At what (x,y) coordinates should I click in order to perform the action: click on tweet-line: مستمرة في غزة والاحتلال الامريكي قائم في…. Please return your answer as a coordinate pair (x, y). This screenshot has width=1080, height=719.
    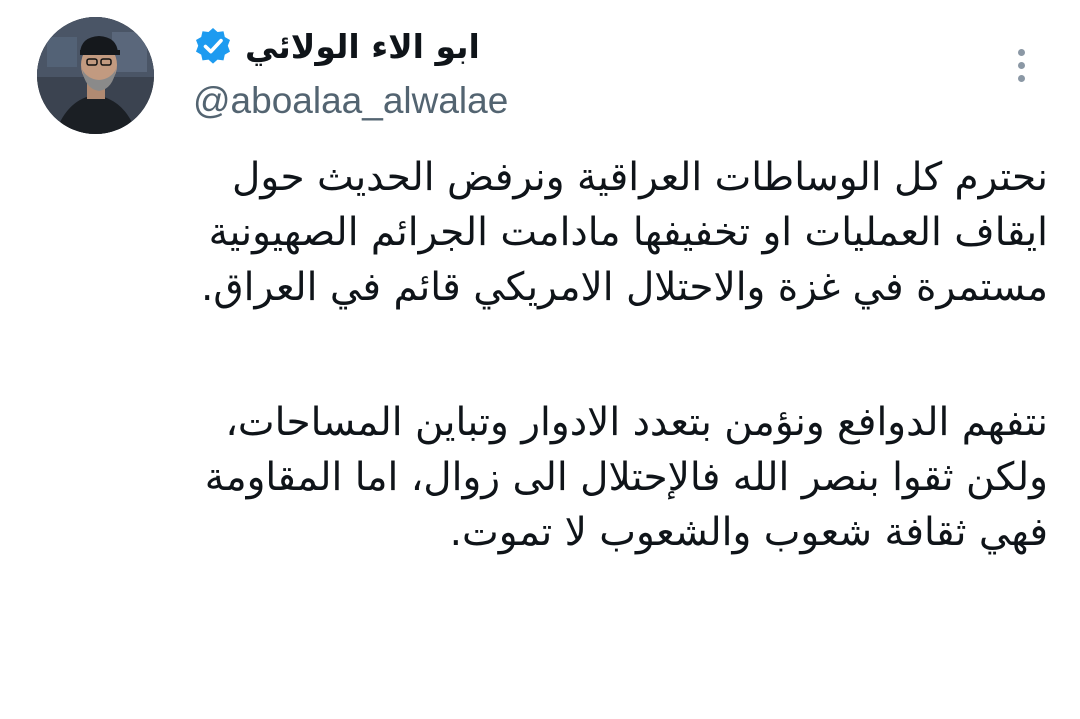
    Looking at the image, I should click on (624, 287).